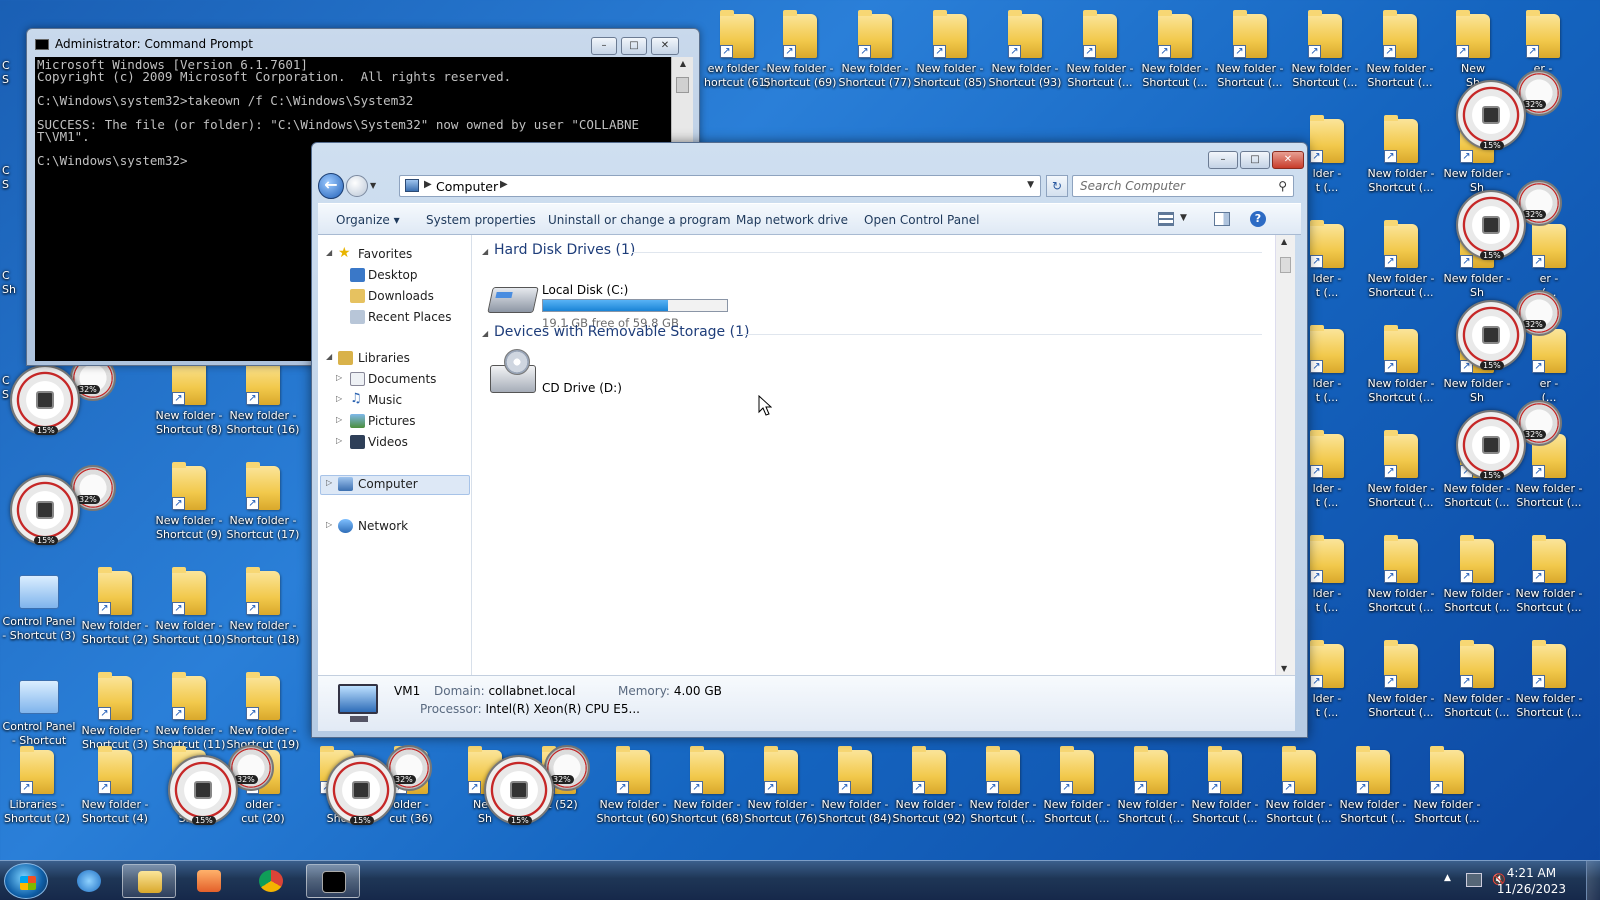 This screenshot has width=1600, height=900. I want to click on uninstall-program-button: Uninstall or change a program, so click(639, 220).